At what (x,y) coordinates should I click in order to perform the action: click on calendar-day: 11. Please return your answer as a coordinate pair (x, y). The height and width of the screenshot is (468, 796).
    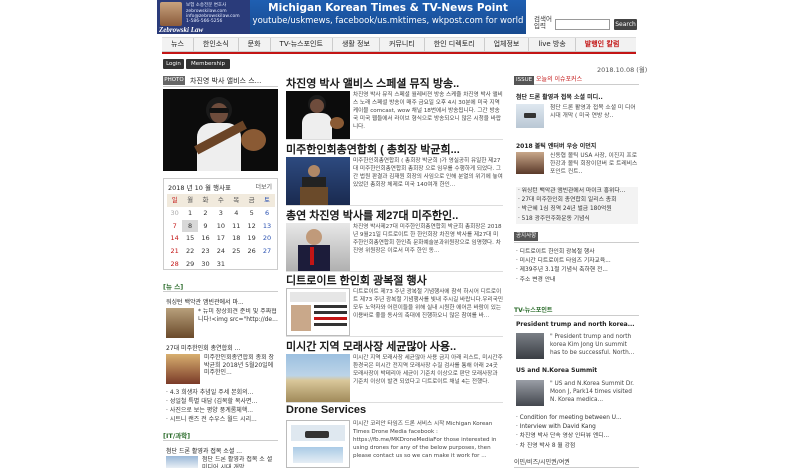
    Looking at the image, I should click on (236, 226).